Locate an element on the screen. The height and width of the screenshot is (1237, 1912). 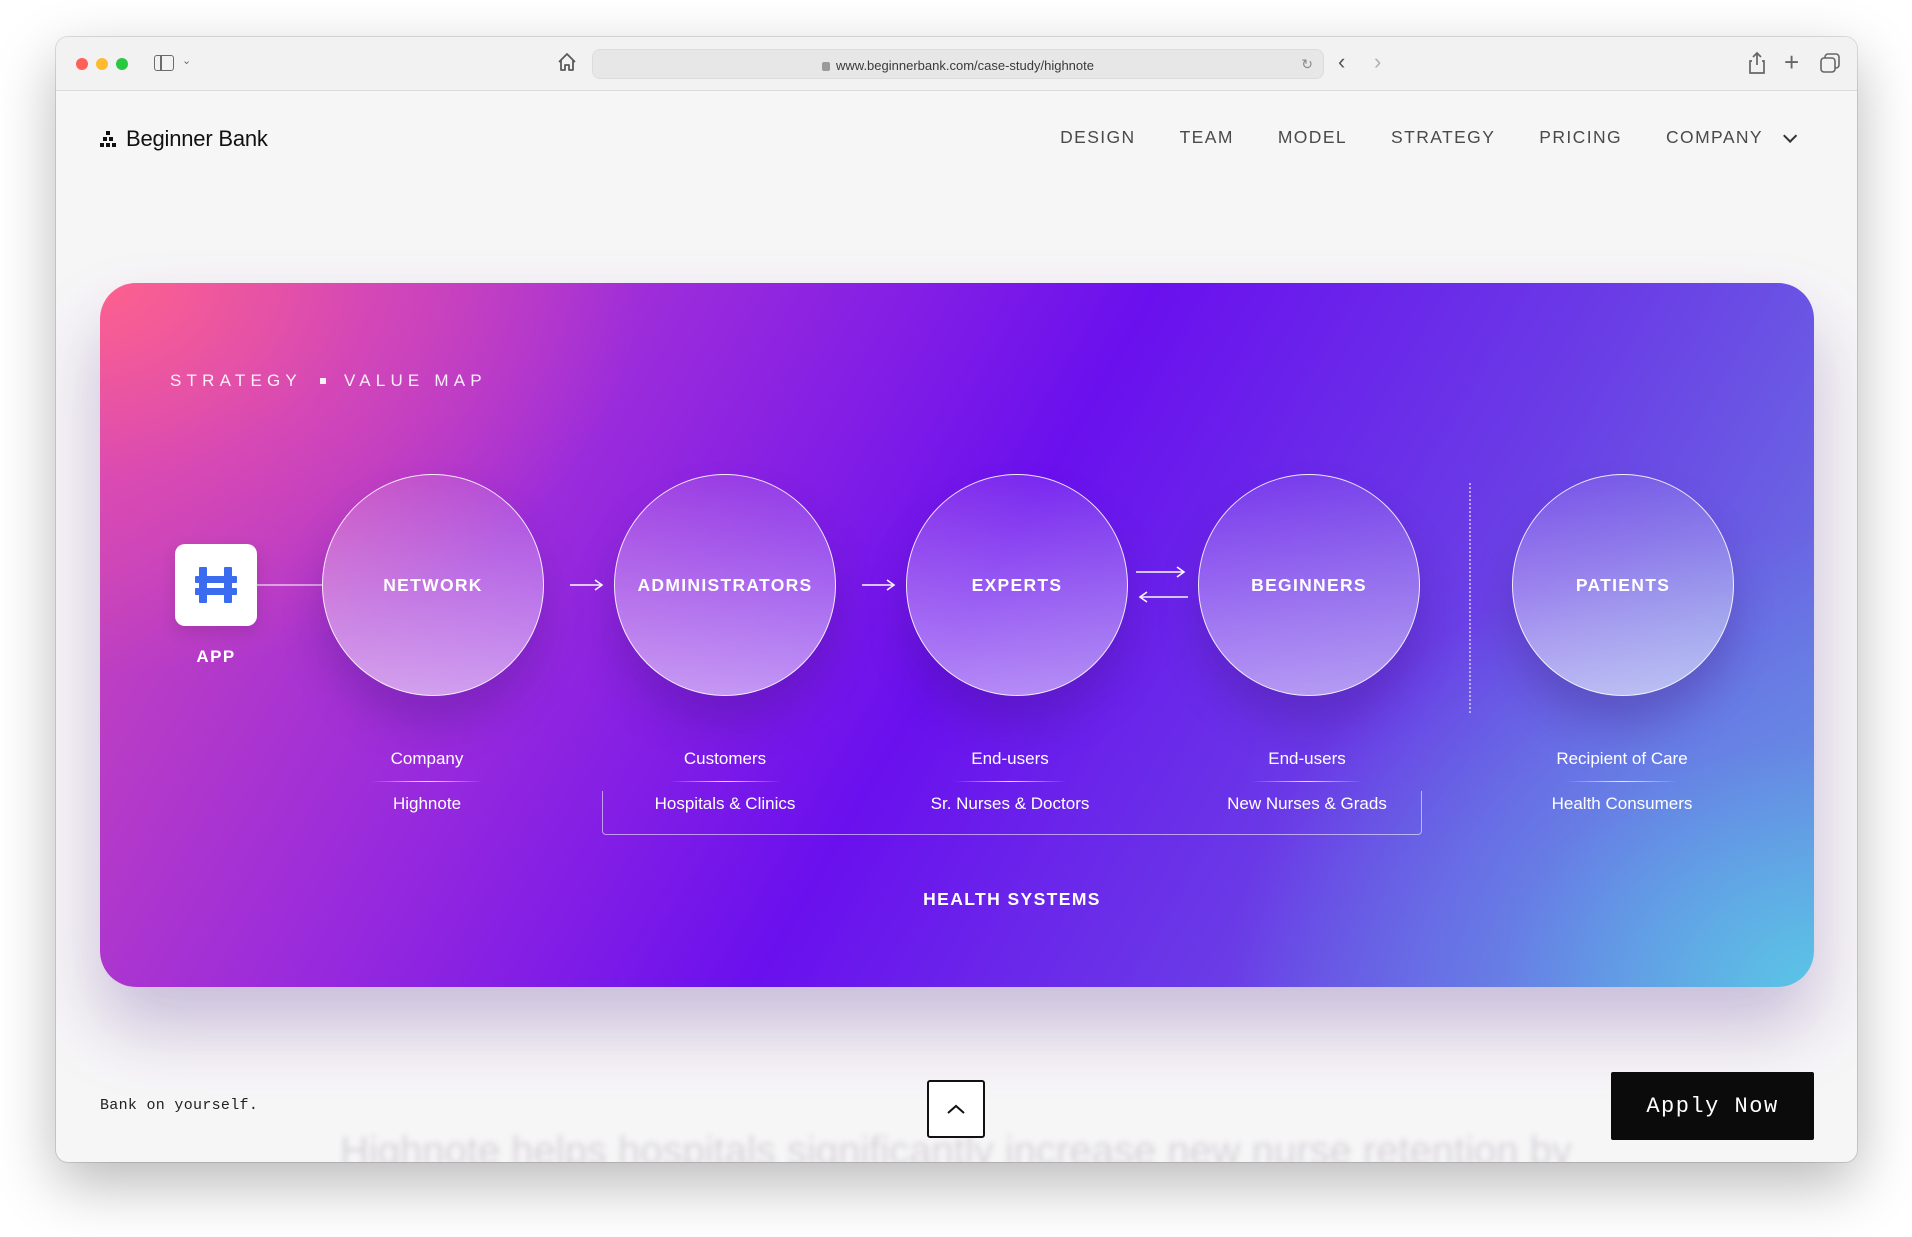
scroll-to-top-button is located at coordinates (956, 1109).